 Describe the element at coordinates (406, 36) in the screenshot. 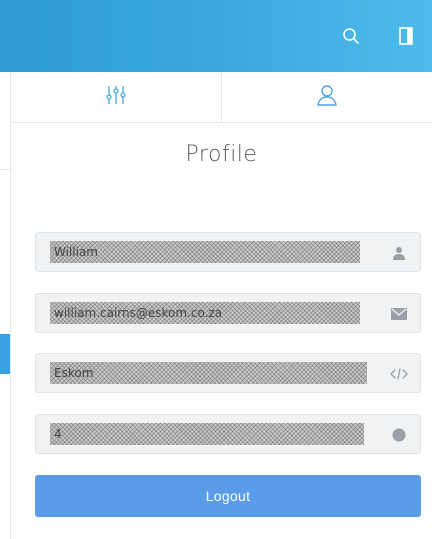

I see `panel-toggle-icon` at that location.